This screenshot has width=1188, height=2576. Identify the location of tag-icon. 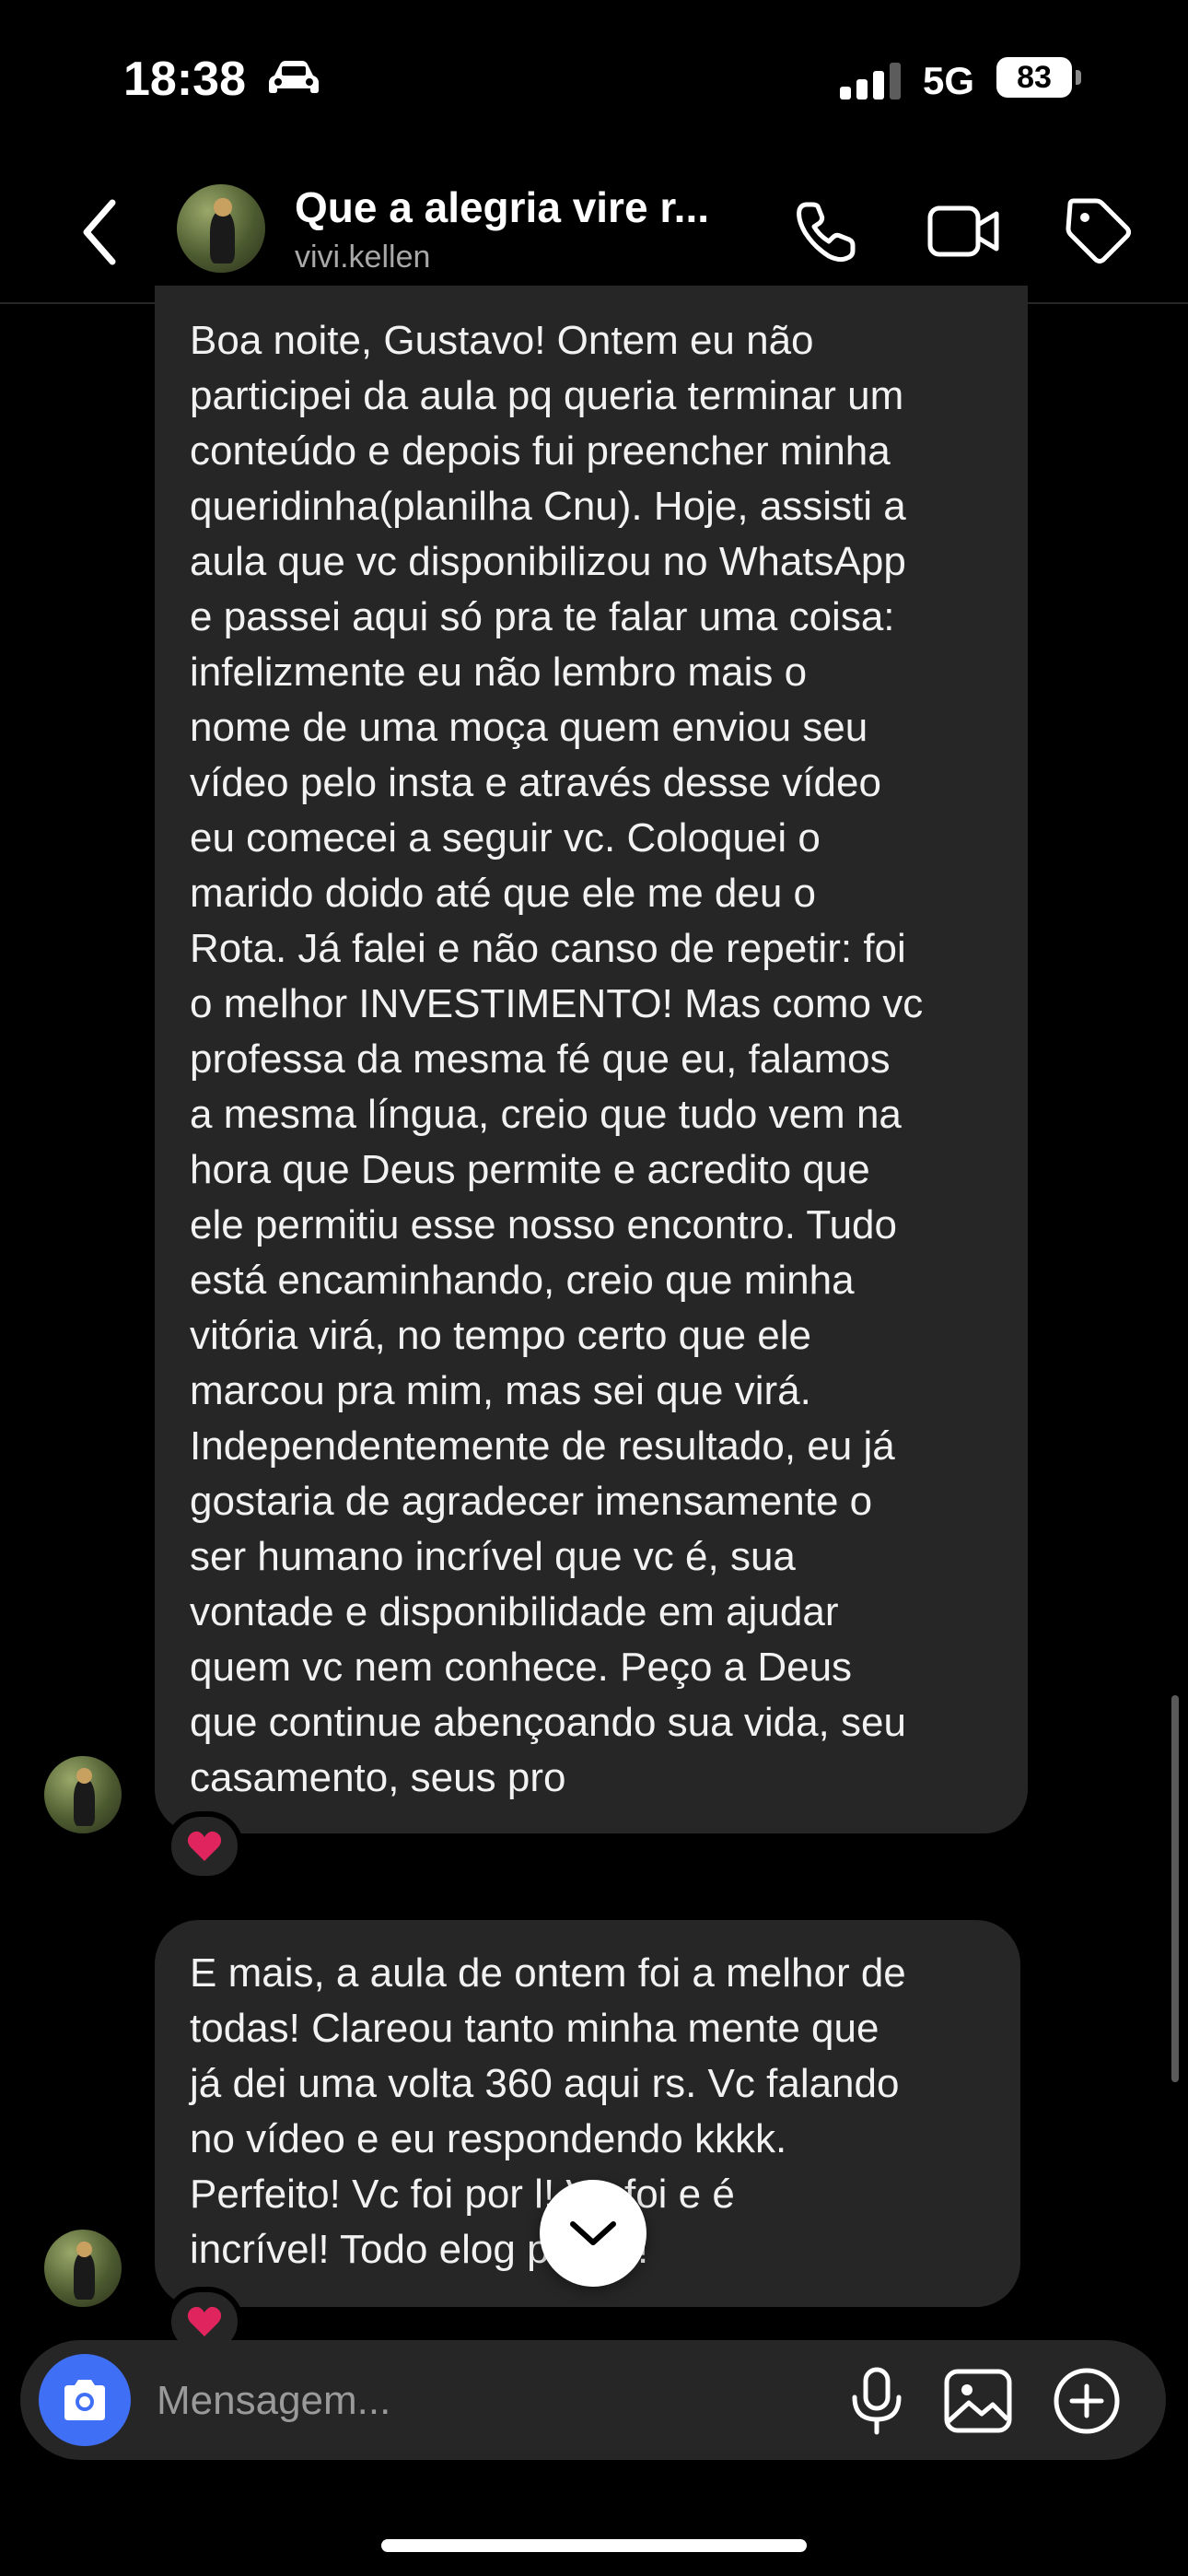
(1098, 230).